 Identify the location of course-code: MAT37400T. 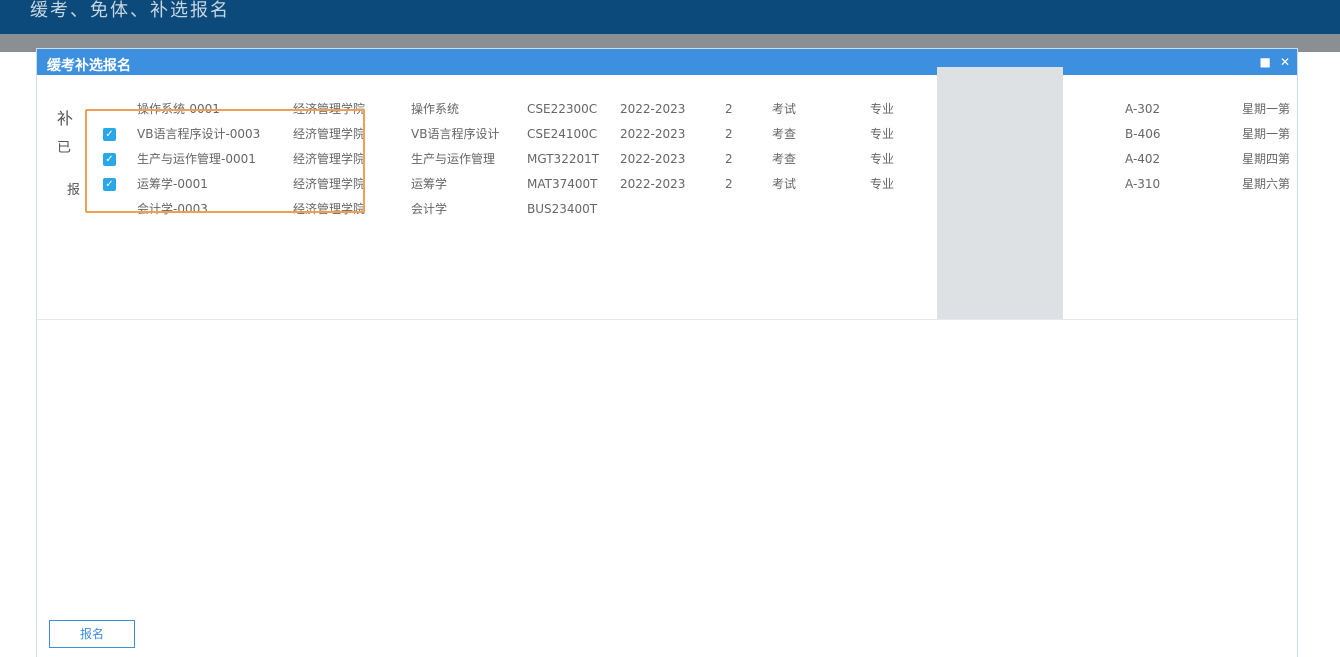
(562, 184).